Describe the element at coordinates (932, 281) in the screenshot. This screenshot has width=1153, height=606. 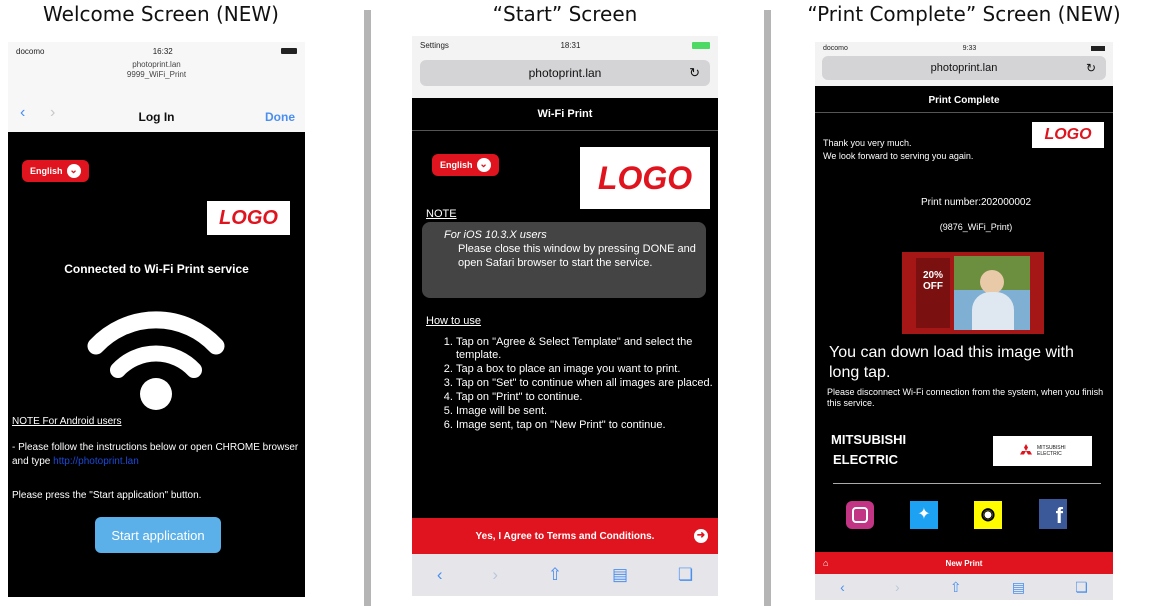
I see `sale-text: 20% OFF` at that location.